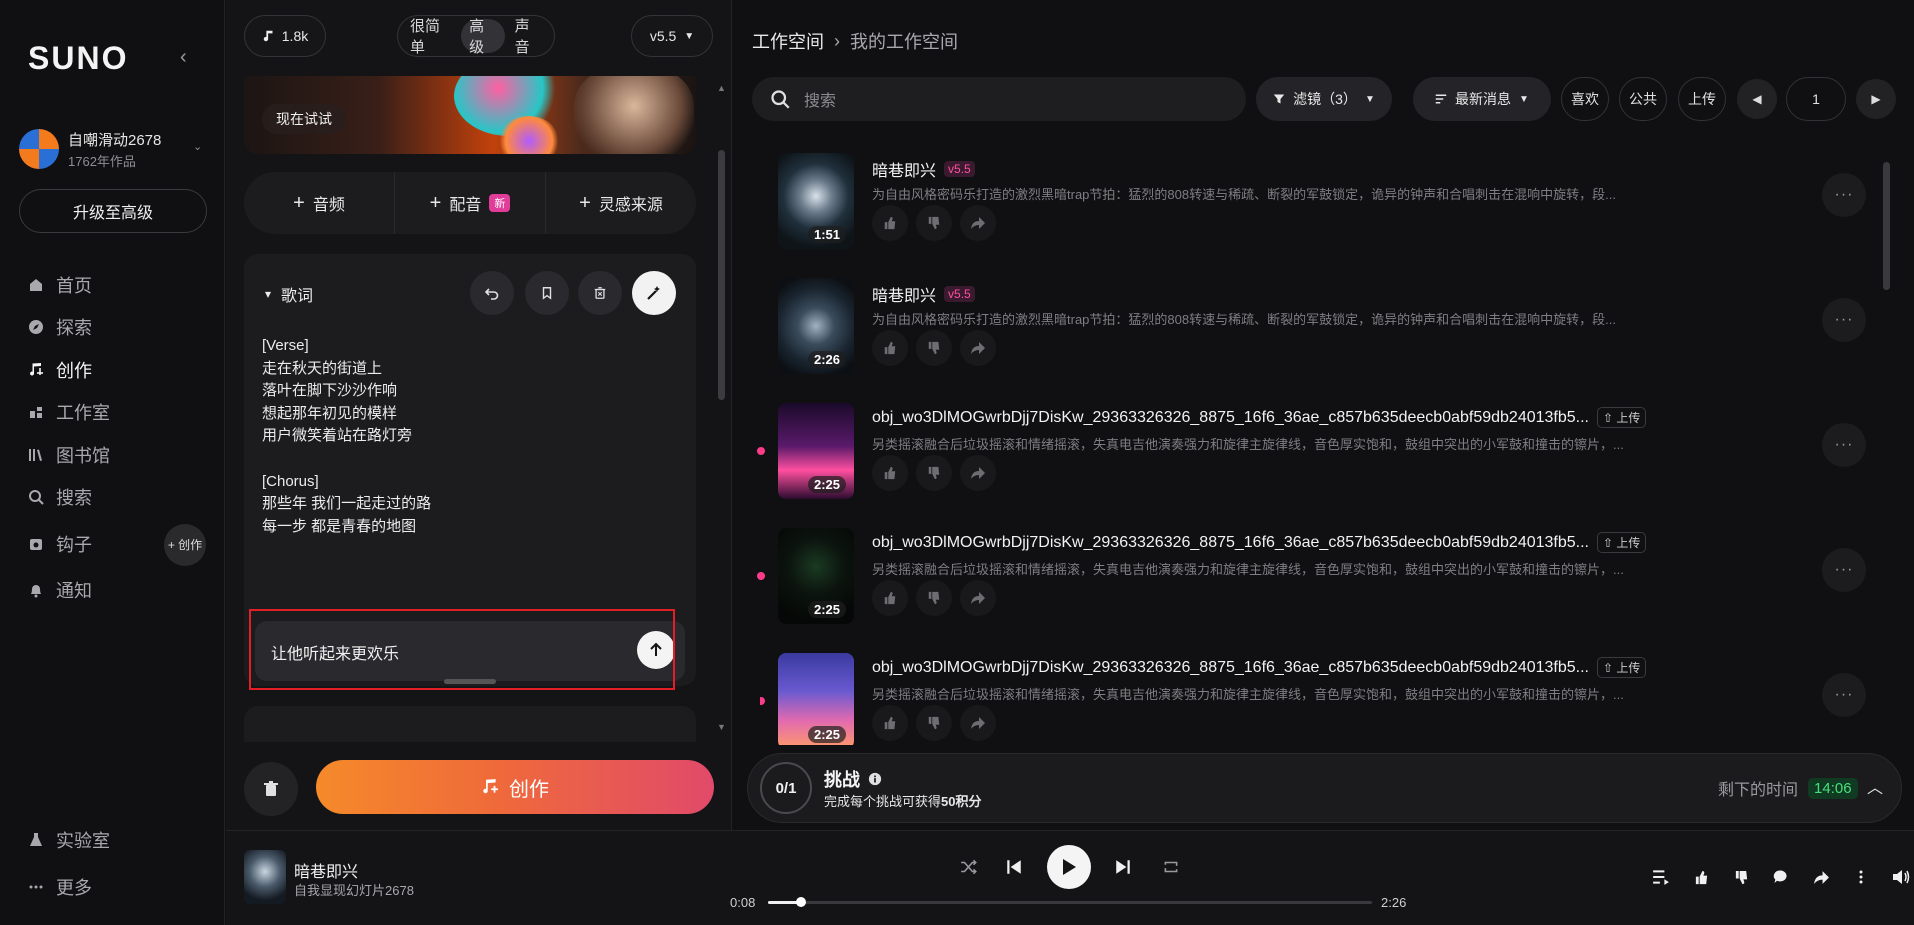  I want to click on play-button, so click(1069, 867).